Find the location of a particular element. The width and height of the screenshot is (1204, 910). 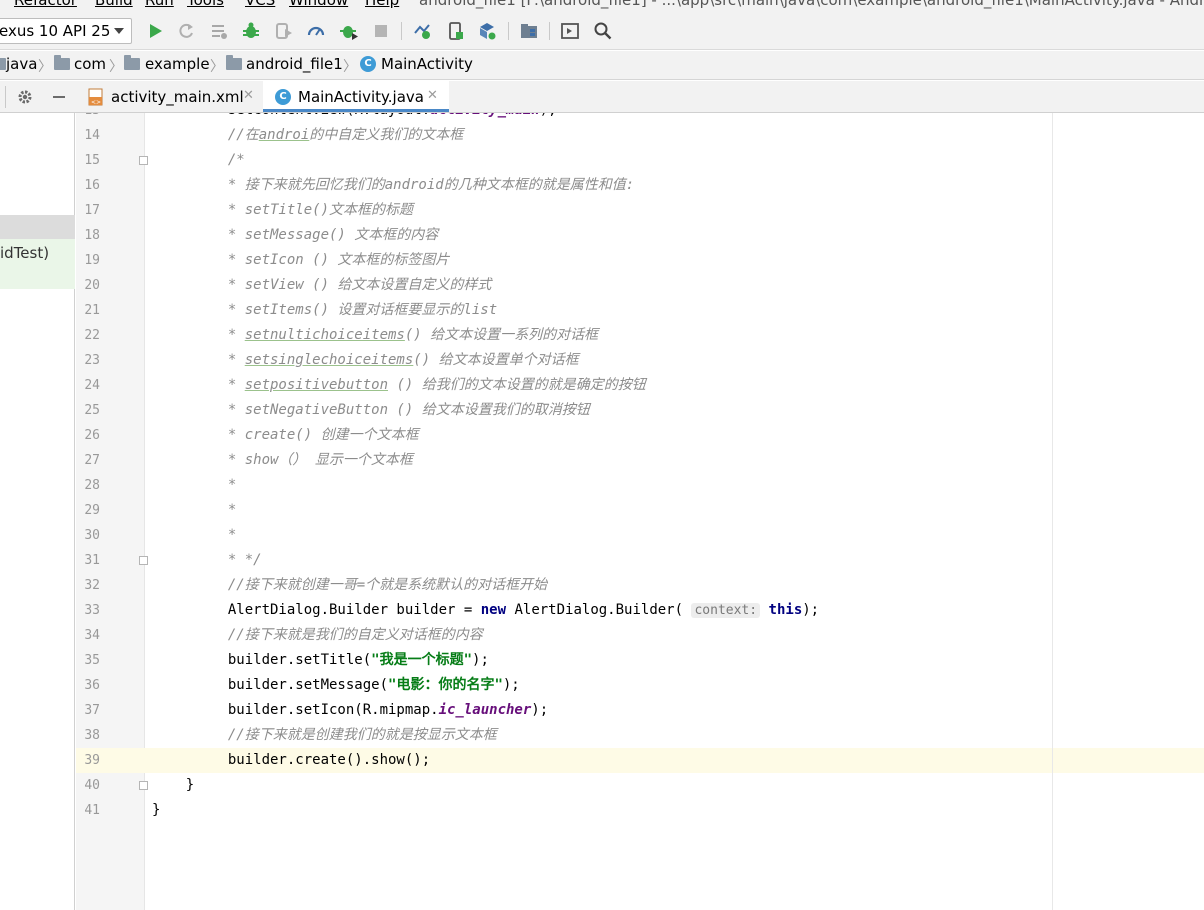

run-icon is located at coordinates (155, 31).